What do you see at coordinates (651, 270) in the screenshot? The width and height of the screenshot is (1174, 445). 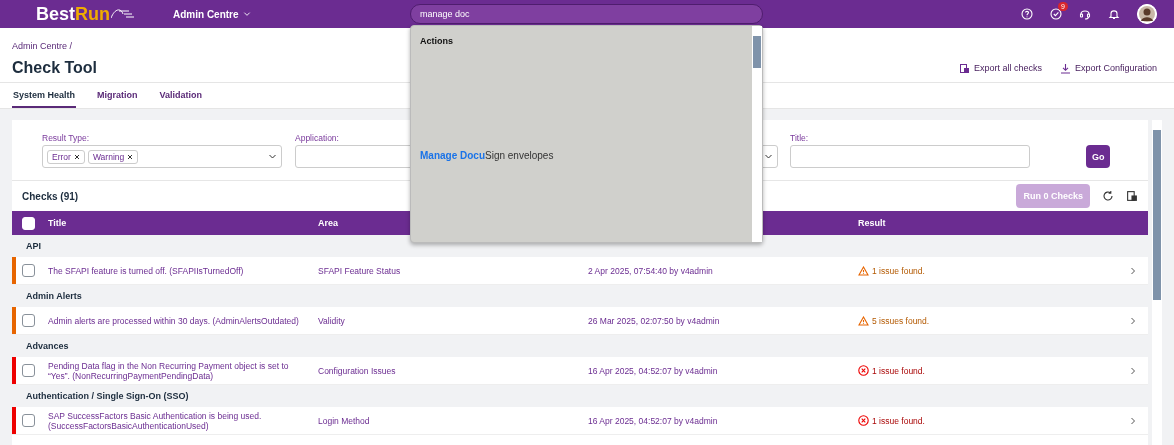 I see `last-run-cell-text: 2 Apr 2025, 07:54:40 by v4admin` at bounding box center [651, 270].